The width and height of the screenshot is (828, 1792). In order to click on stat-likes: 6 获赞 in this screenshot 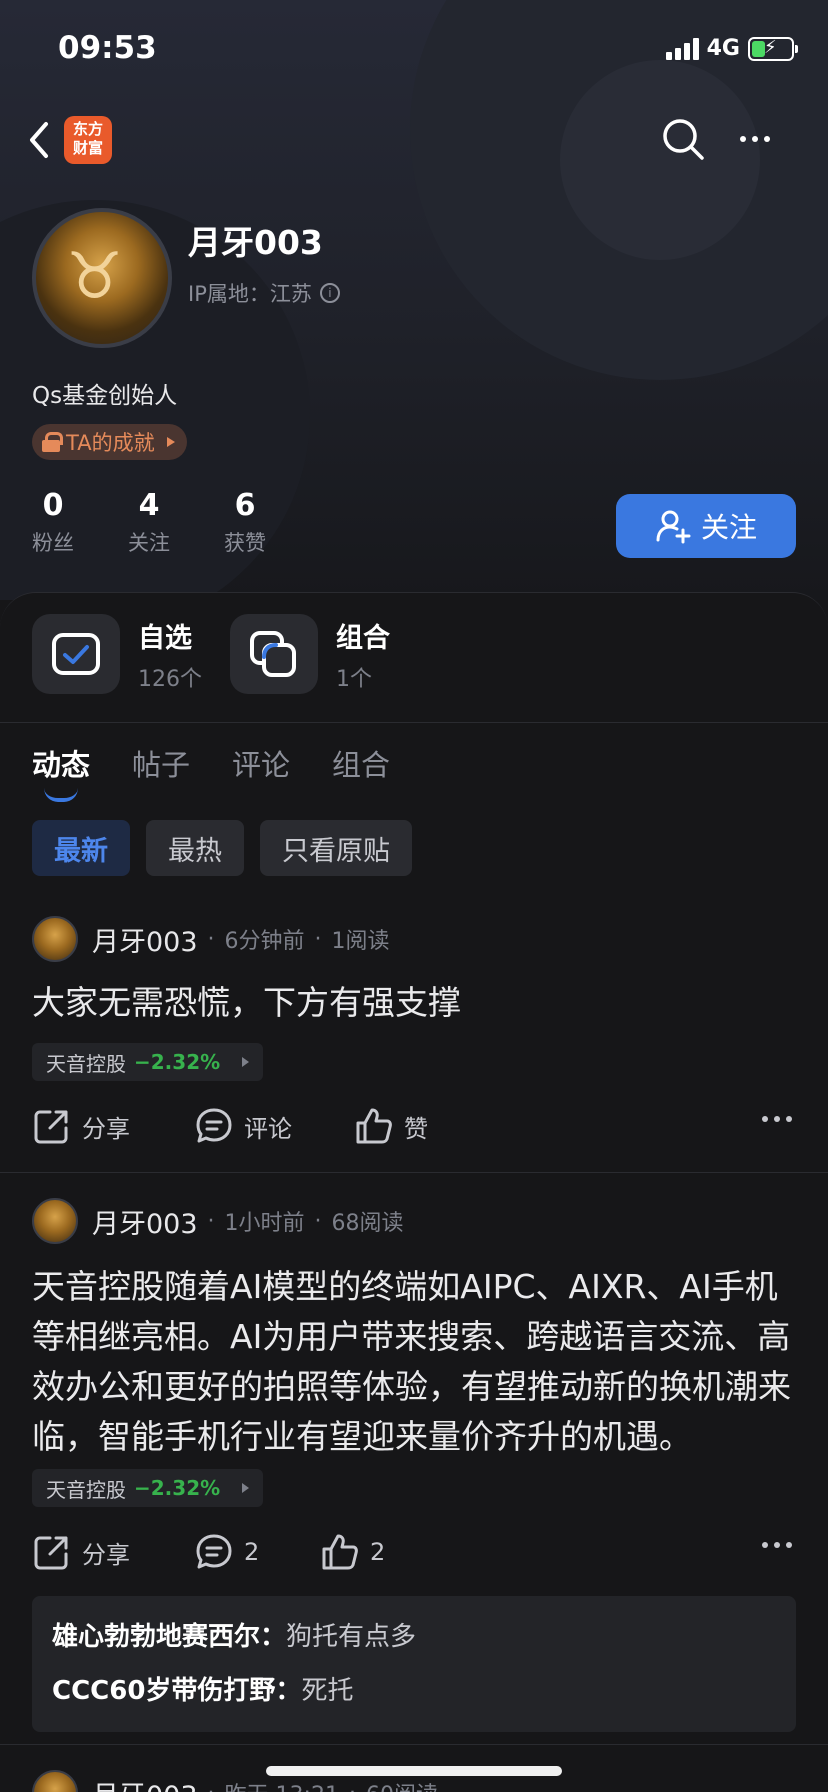, I will do `click(245, 522)`.